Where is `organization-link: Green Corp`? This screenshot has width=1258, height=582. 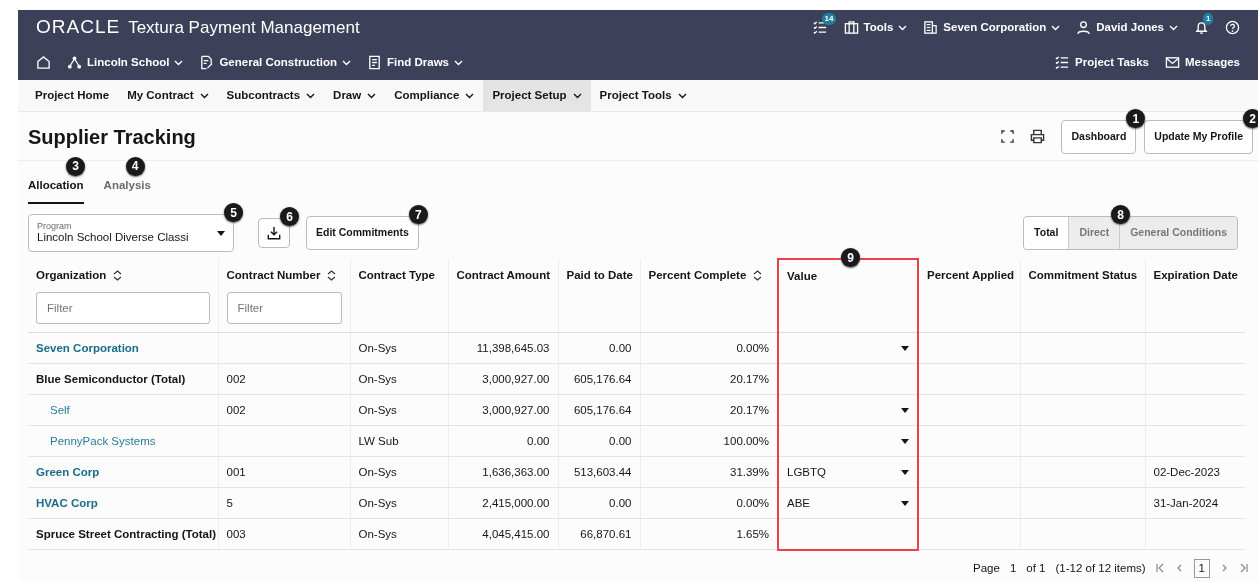
organization-link: Green Corp is located at coordinates (68, 471).